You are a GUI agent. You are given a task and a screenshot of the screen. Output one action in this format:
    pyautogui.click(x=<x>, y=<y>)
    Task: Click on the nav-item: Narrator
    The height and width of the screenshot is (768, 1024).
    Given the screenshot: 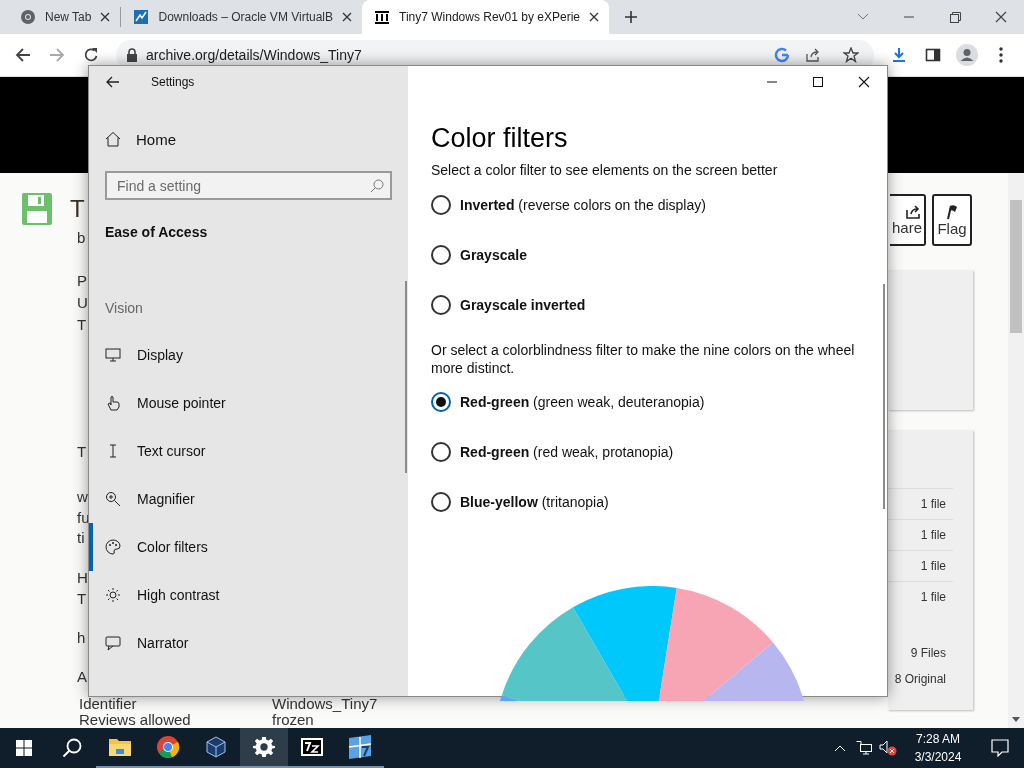 What is the action you would take?
    pyautogui.click(x=248, y=643)
    